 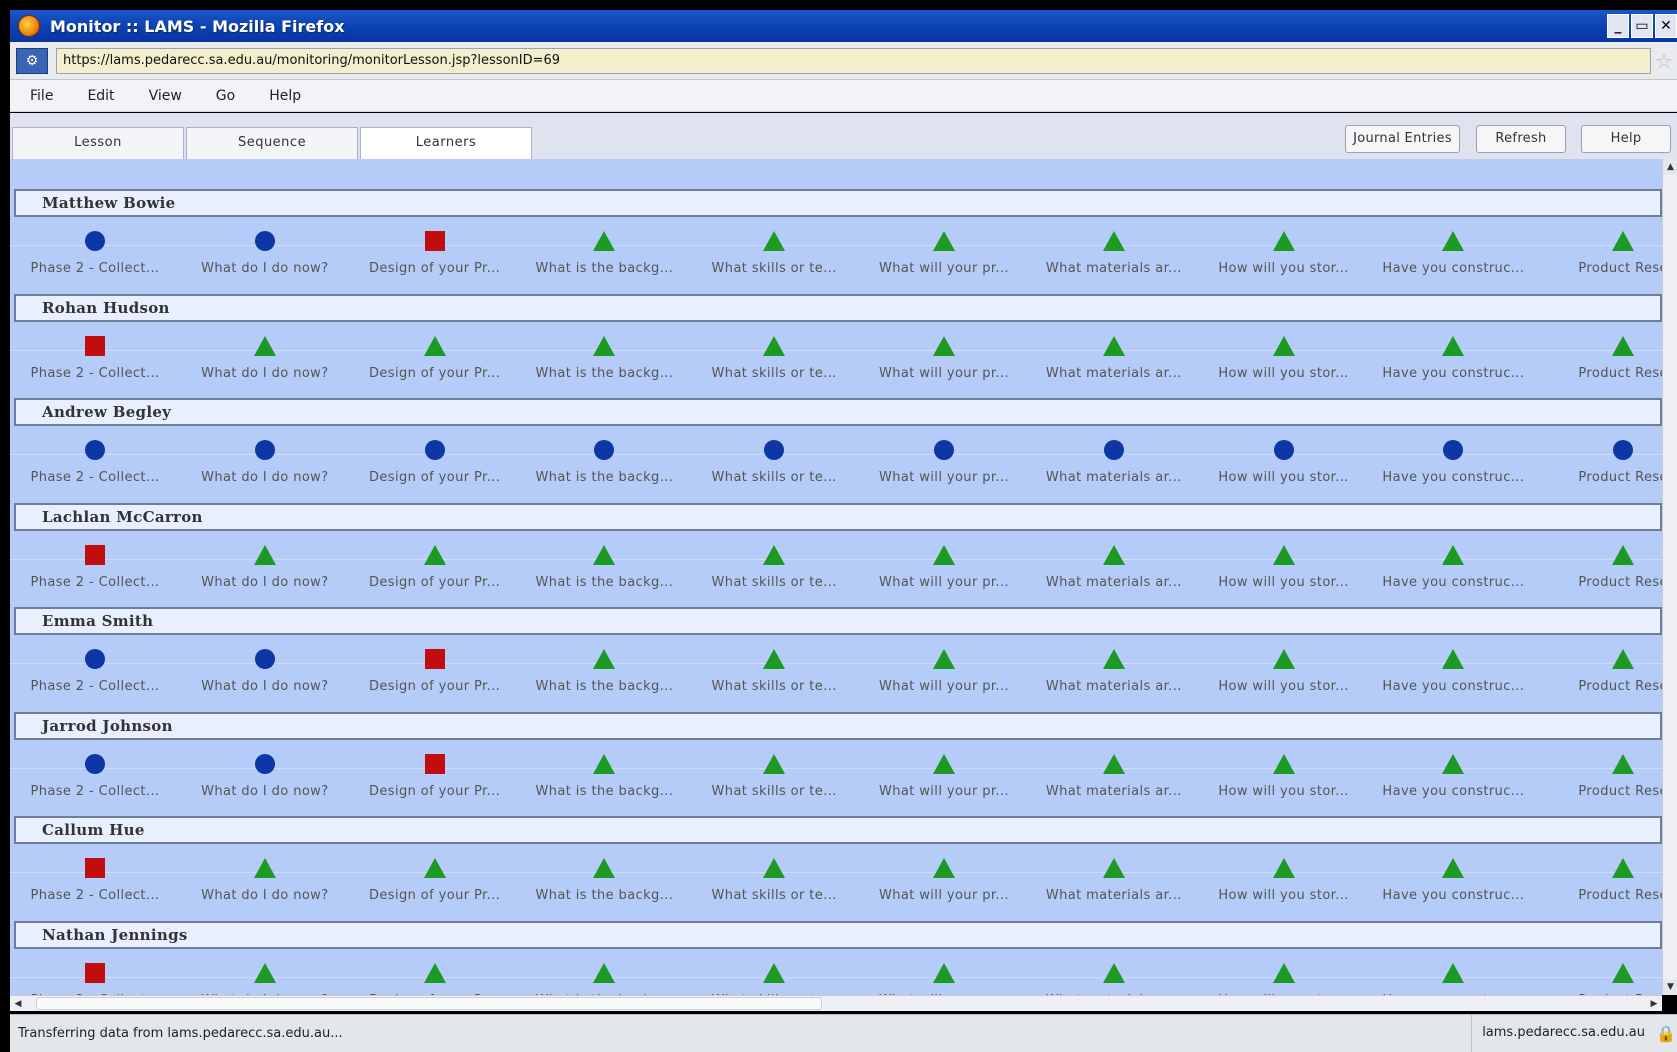 I want to click on site-identity-icon: ⚙, so click(x=32, y=60).